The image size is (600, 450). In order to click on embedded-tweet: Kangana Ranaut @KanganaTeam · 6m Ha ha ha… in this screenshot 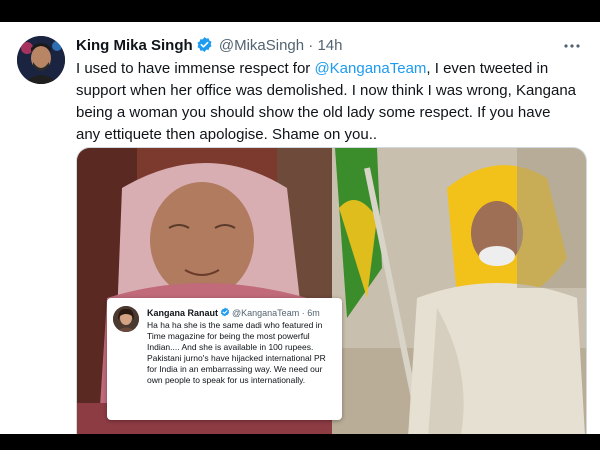, I will do `click(224, 359)`.